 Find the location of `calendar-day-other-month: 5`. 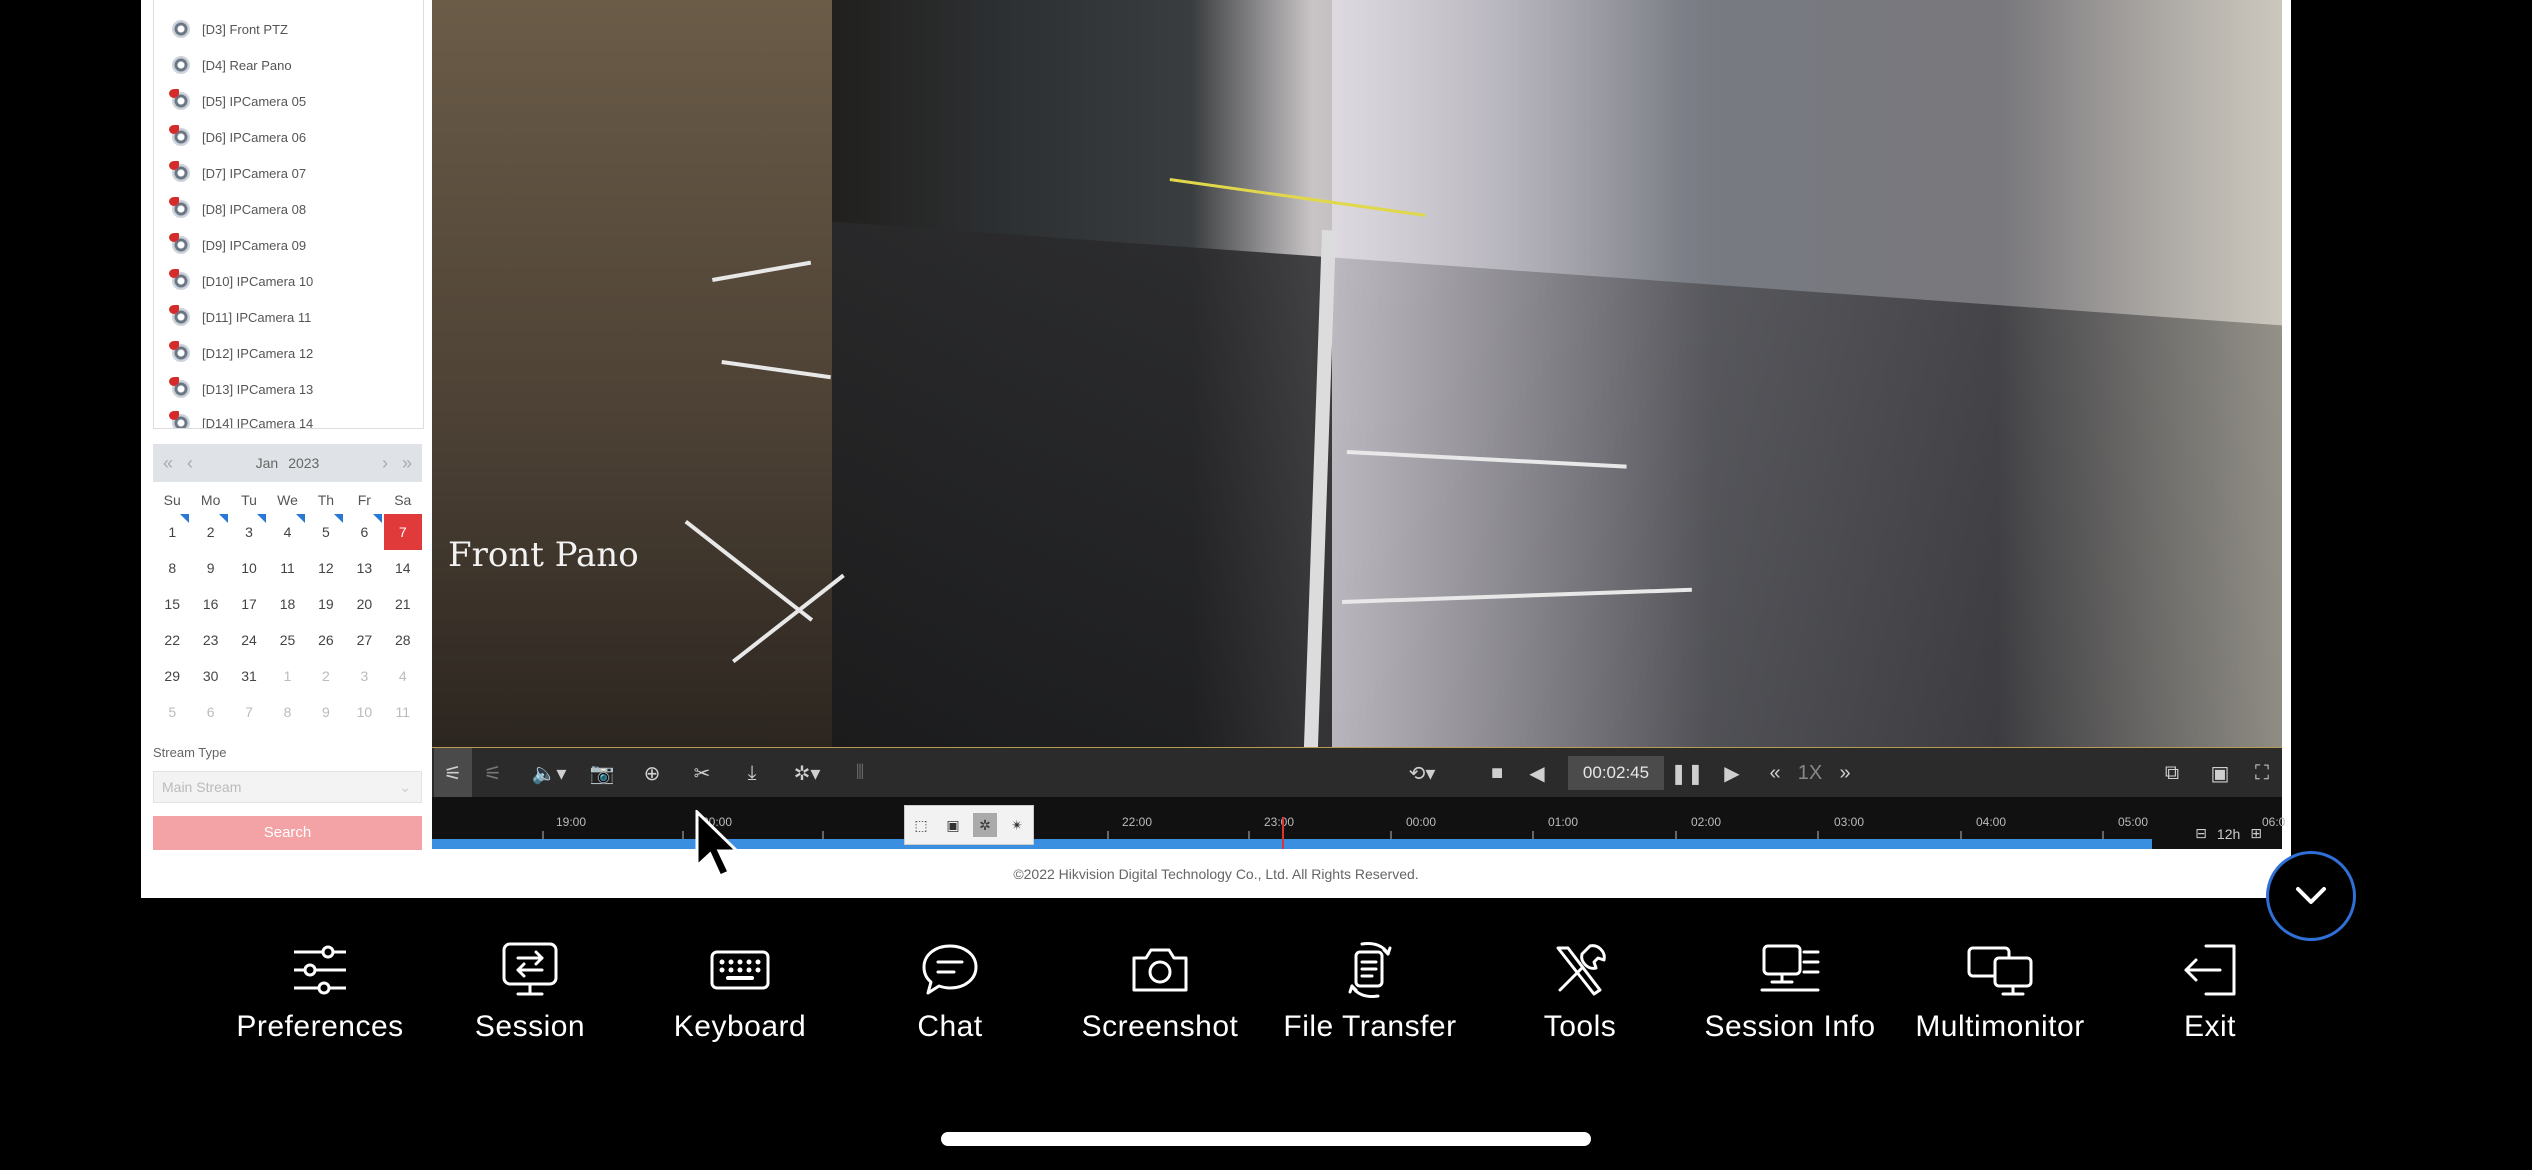

calendar-day-other-month: 5 is located at coordinates (172, 712).